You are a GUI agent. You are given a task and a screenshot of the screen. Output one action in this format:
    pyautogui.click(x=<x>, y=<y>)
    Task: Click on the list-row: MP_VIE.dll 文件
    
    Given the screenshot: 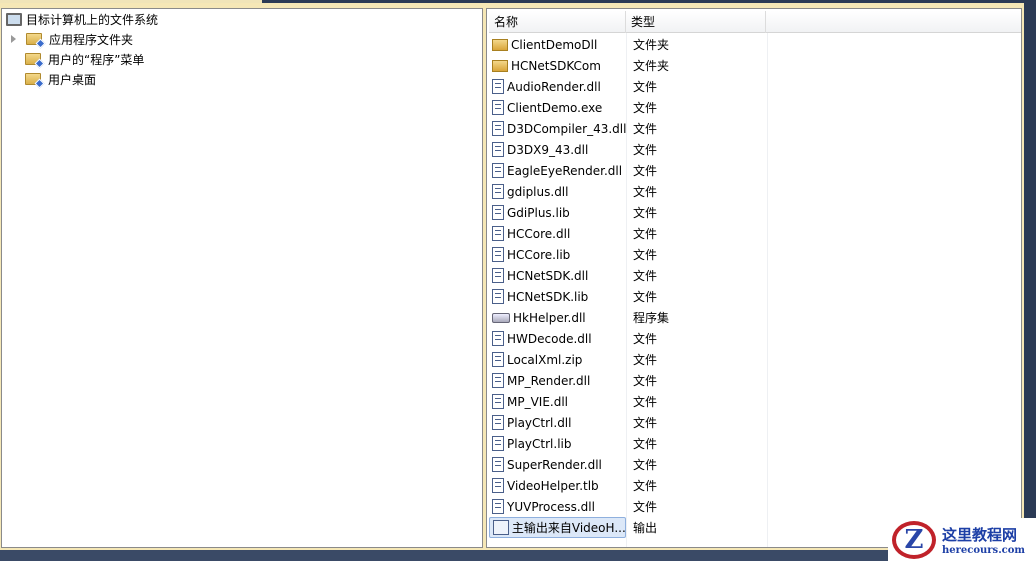 What is the action you would take?
    pyautogui.click(x=627, y=401)
    